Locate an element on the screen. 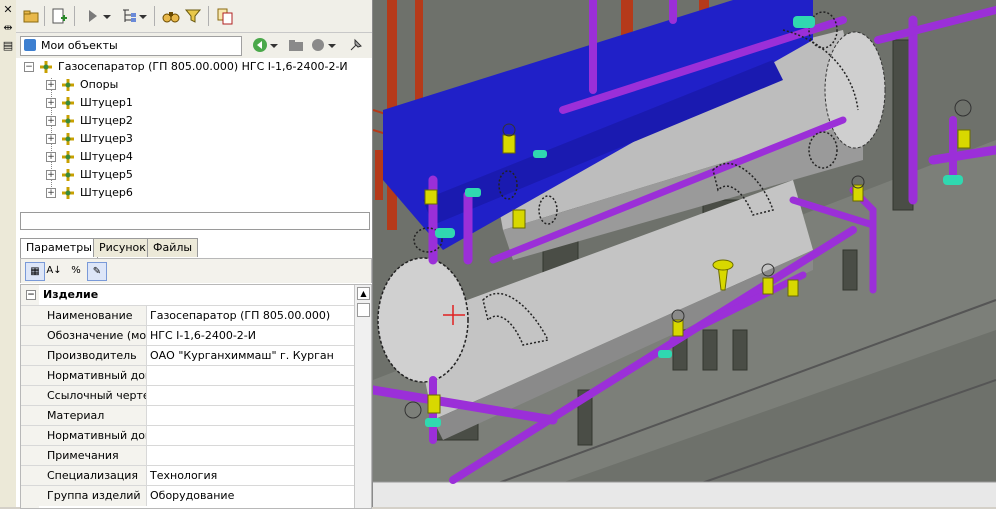 This screenshot has width=996, height=509. favorites-bar: Мои объекты is located at coordinates (194, 46).